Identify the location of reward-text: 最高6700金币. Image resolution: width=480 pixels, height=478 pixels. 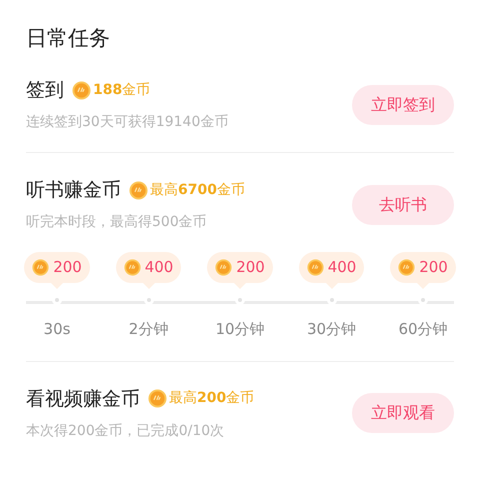
(197, 190).